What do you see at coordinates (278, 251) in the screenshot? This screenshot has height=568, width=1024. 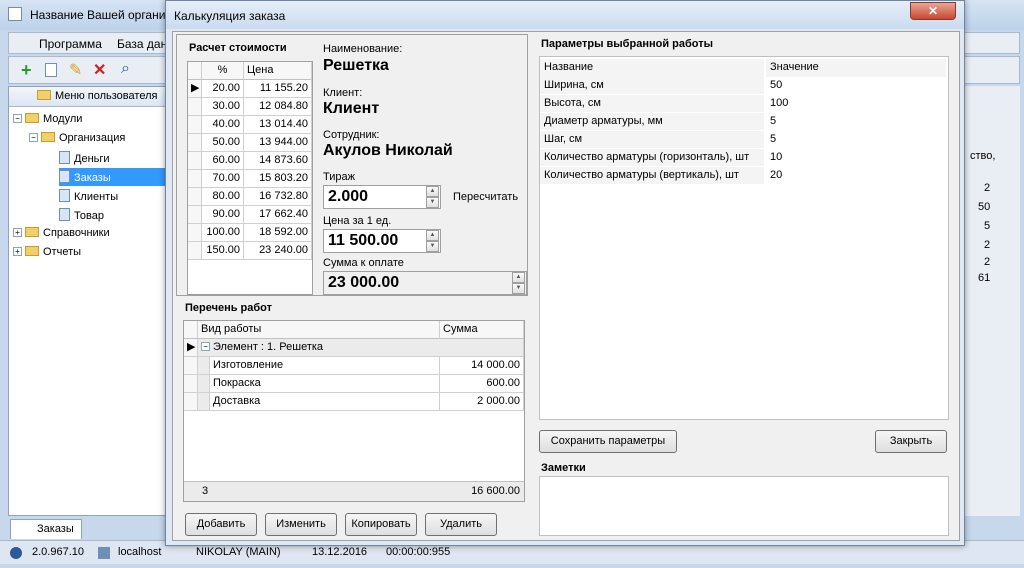 I see `price-cell: 23 240.00` at bounding box center [278, 251].